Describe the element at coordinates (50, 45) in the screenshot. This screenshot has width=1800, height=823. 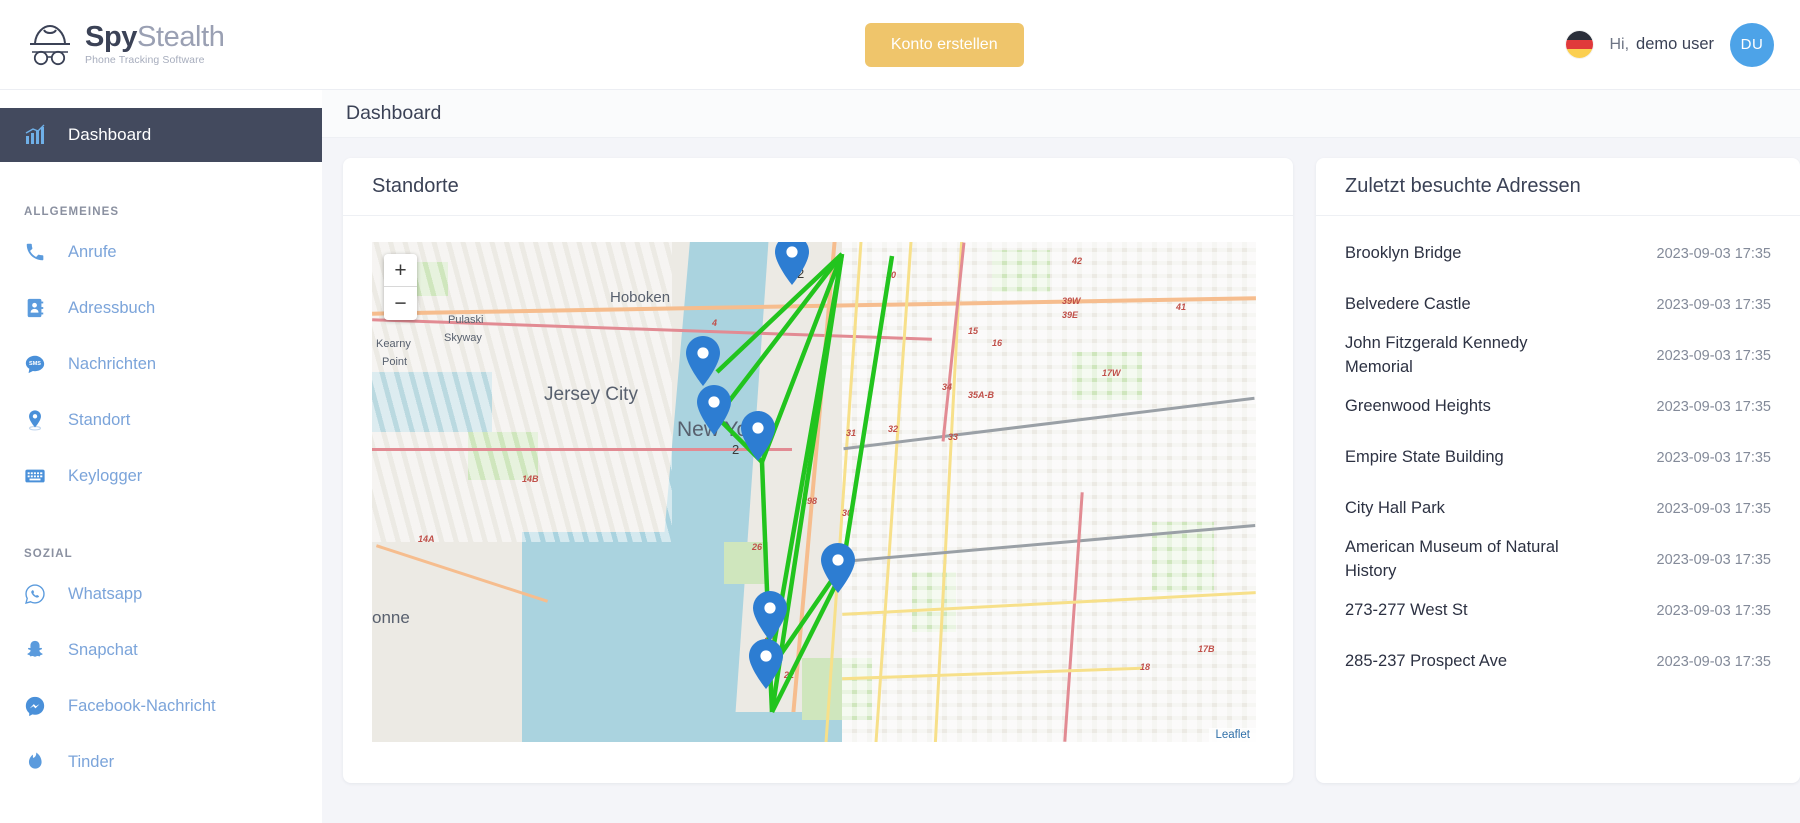
I see `detective-hat-glasses-icon` at that location.